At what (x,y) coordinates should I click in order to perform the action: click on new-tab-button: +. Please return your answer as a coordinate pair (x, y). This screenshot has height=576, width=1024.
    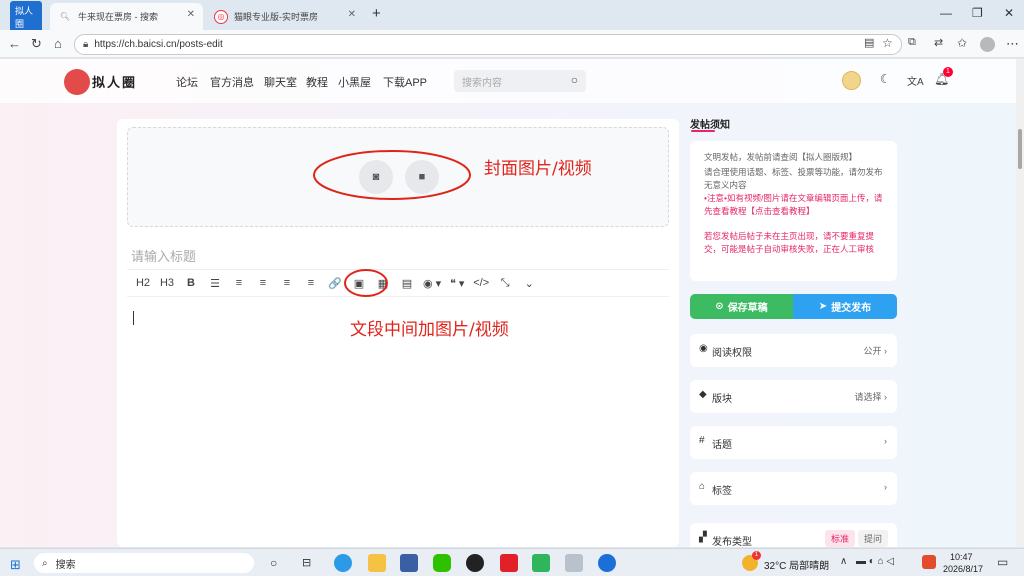
    Looking at the image, I should click on (376, 13).